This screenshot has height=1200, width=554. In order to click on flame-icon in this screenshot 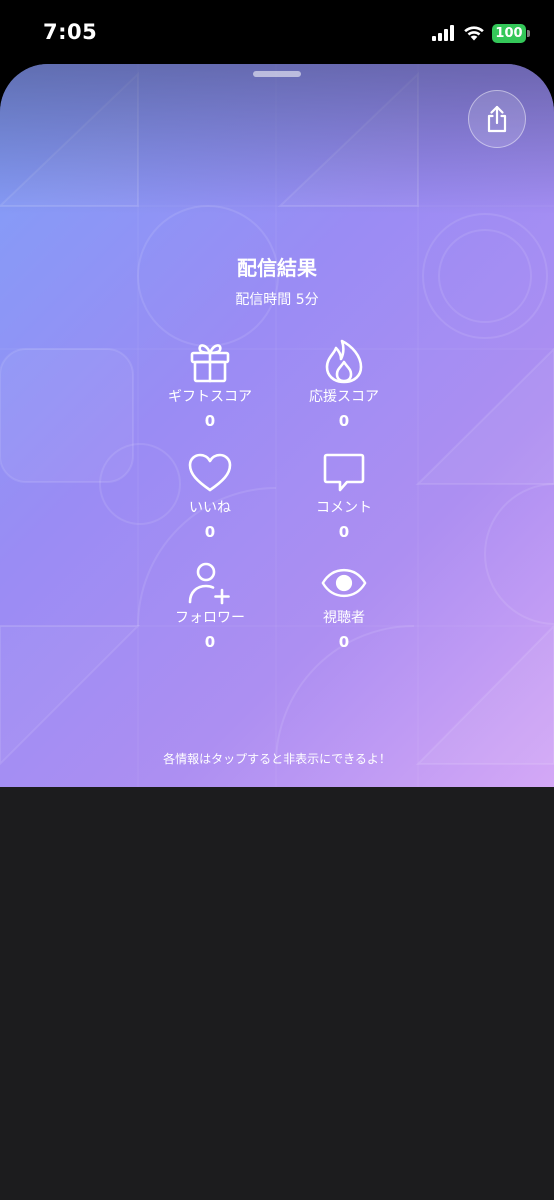, I will do `click(344, 362)`.